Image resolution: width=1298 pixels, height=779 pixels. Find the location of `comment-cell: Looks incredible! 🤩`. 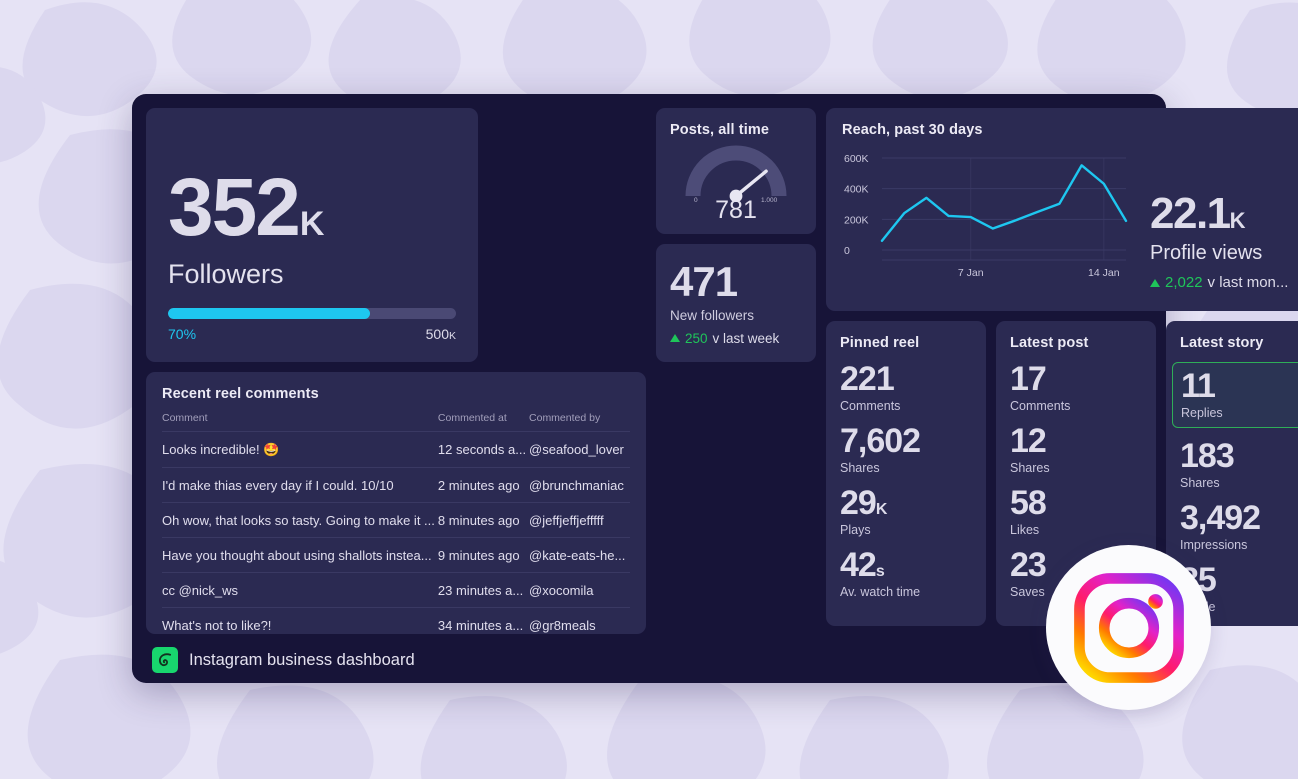

comment-cell: Looks incredible! 🤩 is located at coordinates (300, 449).